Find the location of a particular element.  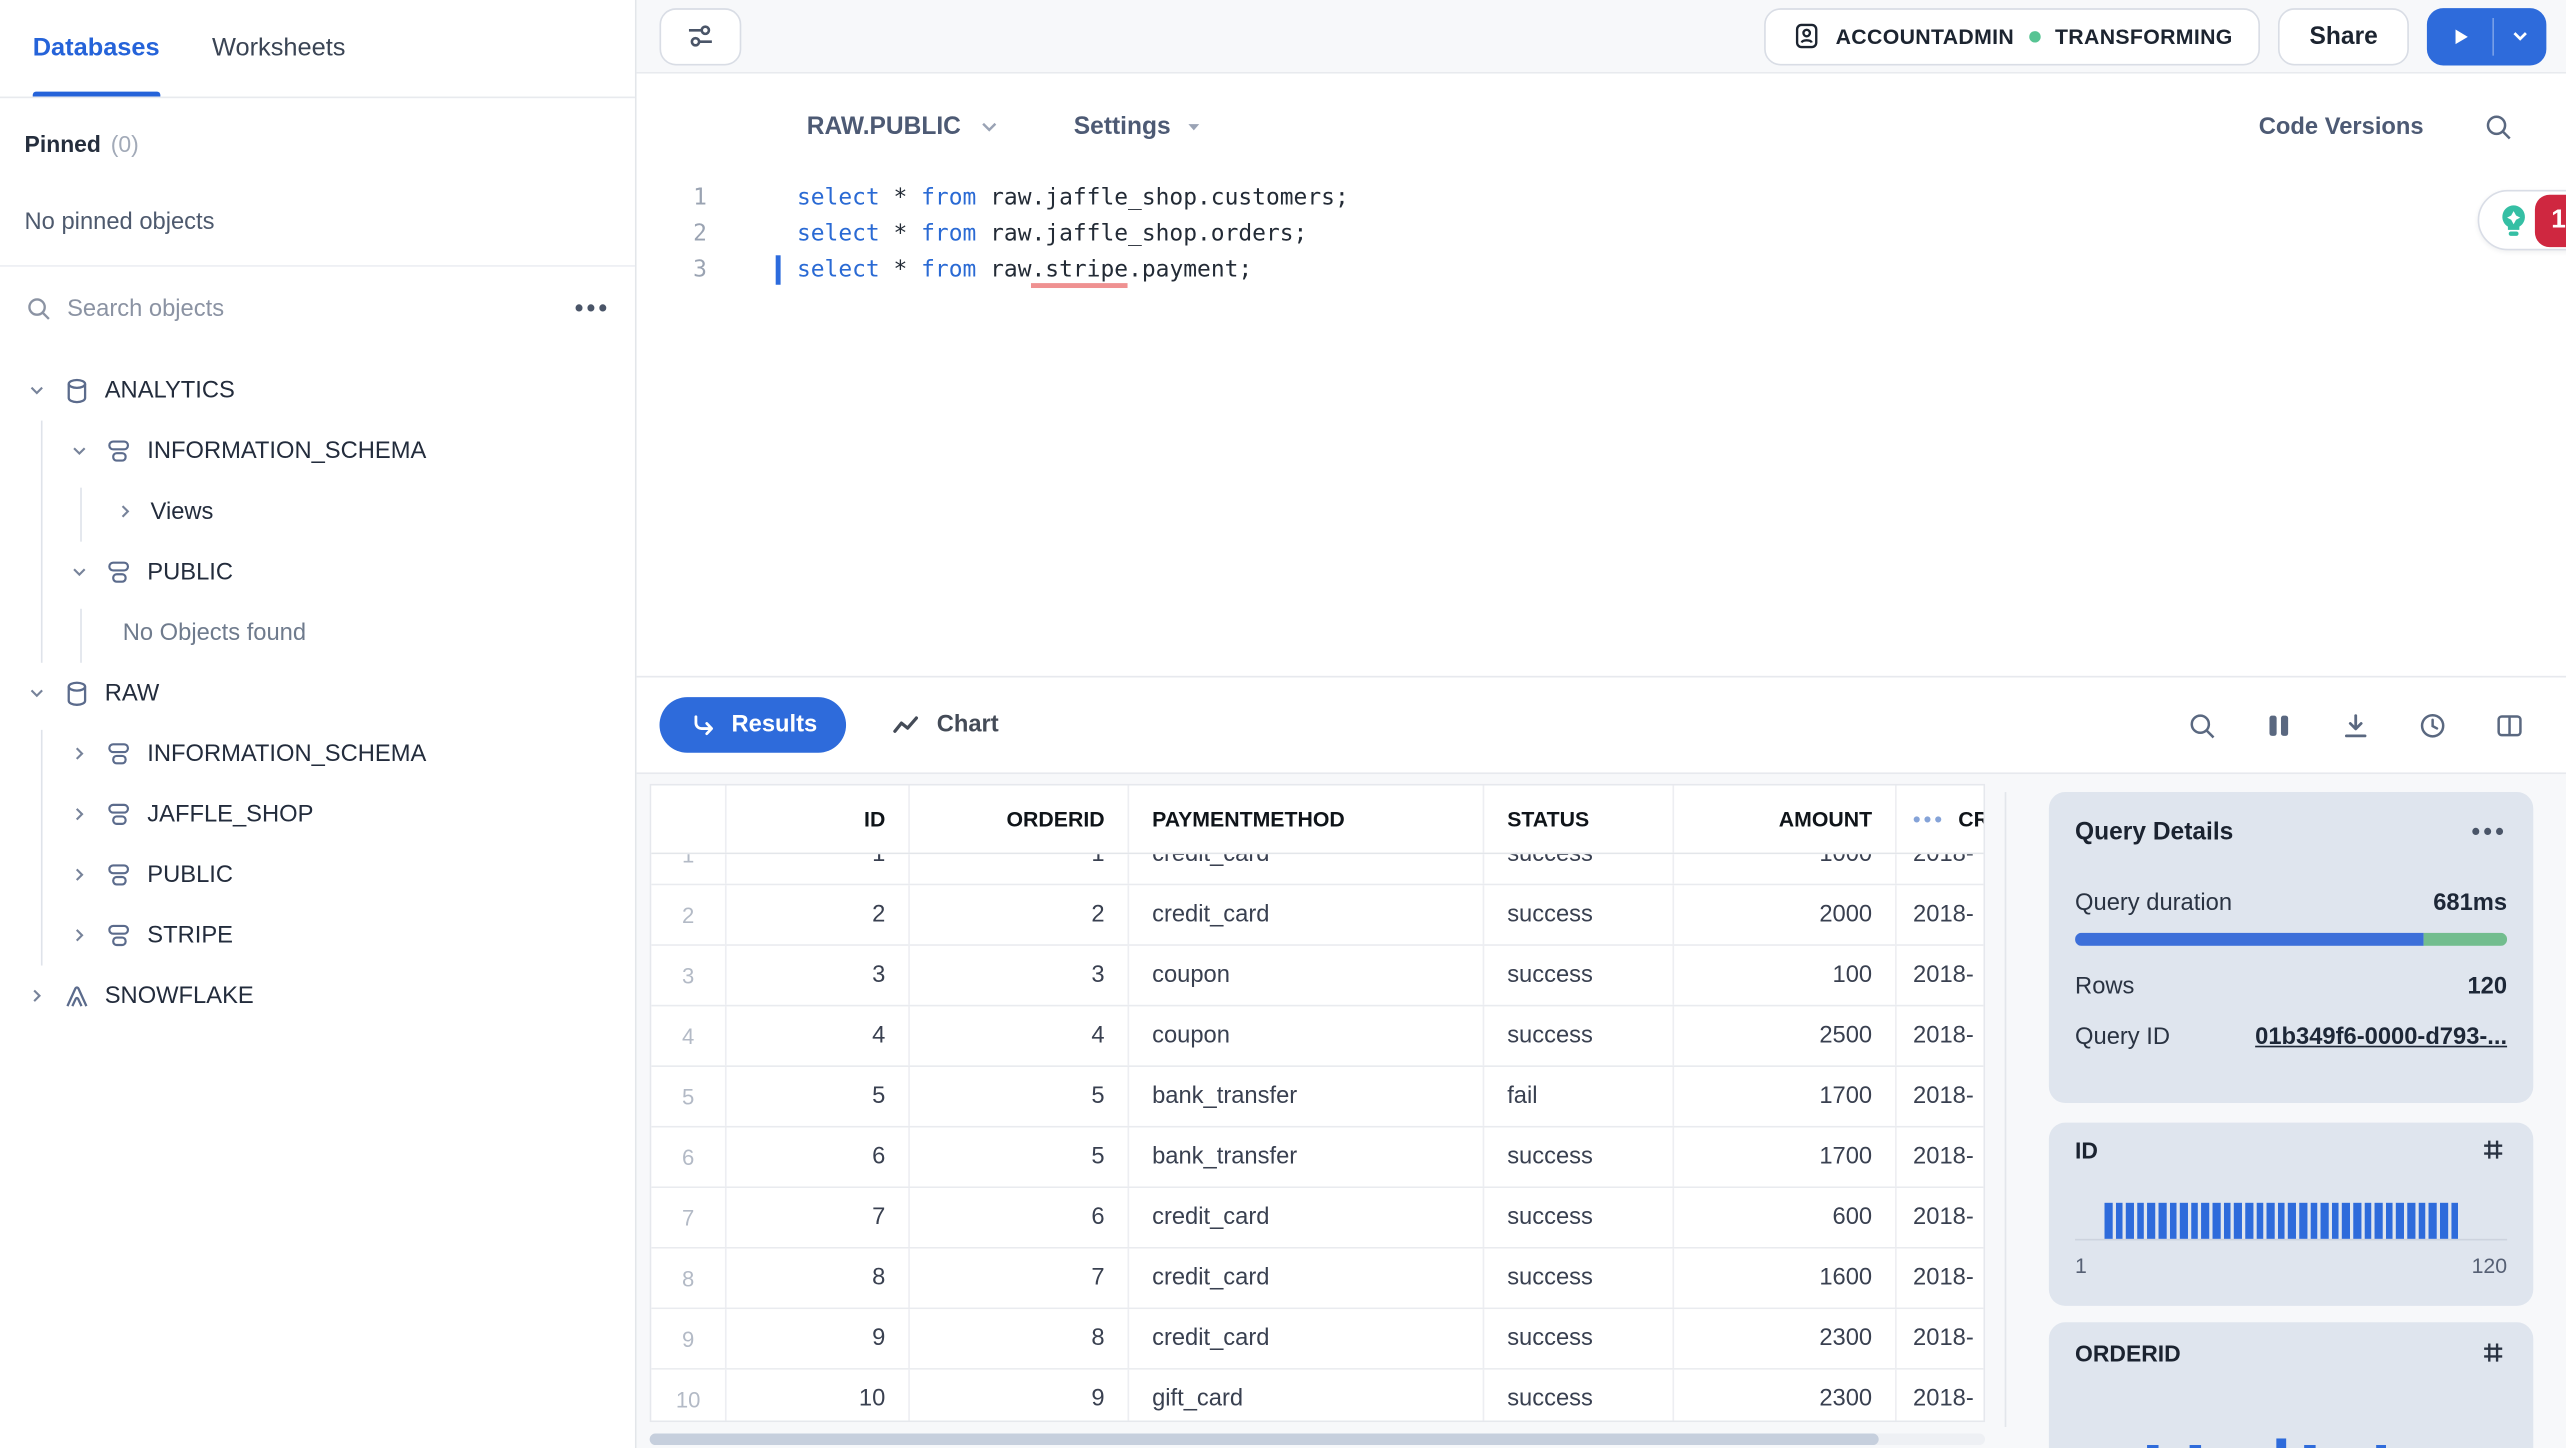

table-cell: 2000 is located at coordinates (1785, 915).